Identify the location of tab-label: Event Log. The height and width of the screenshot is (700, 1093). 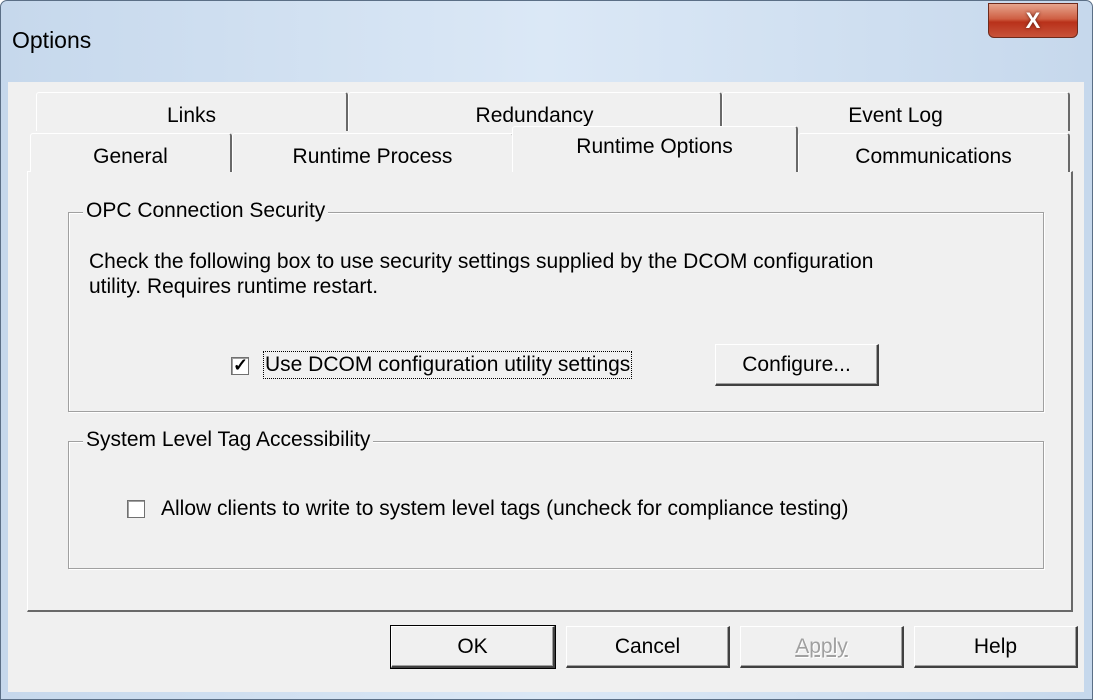
(895, 115).